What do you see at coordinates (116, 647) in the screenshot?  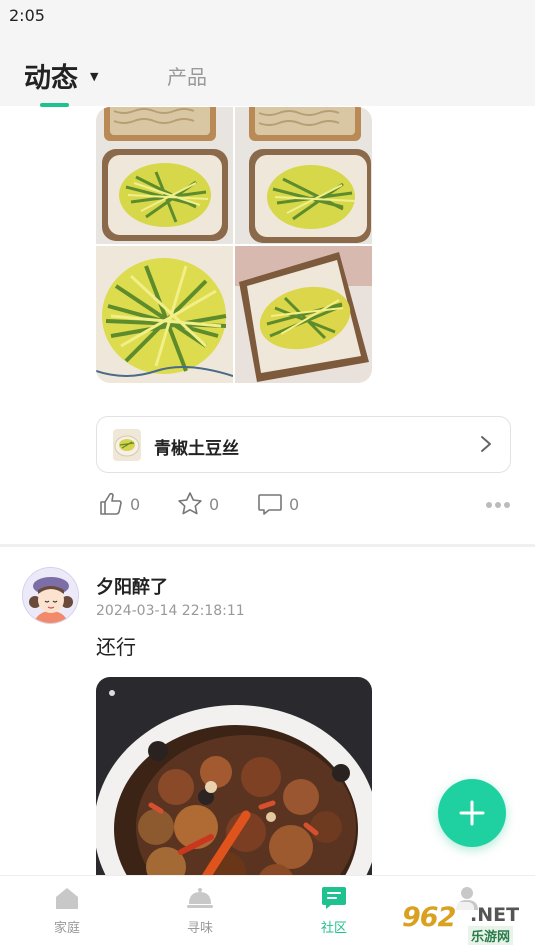 I see `post-text: 还行` at bounding box center [116, 647].